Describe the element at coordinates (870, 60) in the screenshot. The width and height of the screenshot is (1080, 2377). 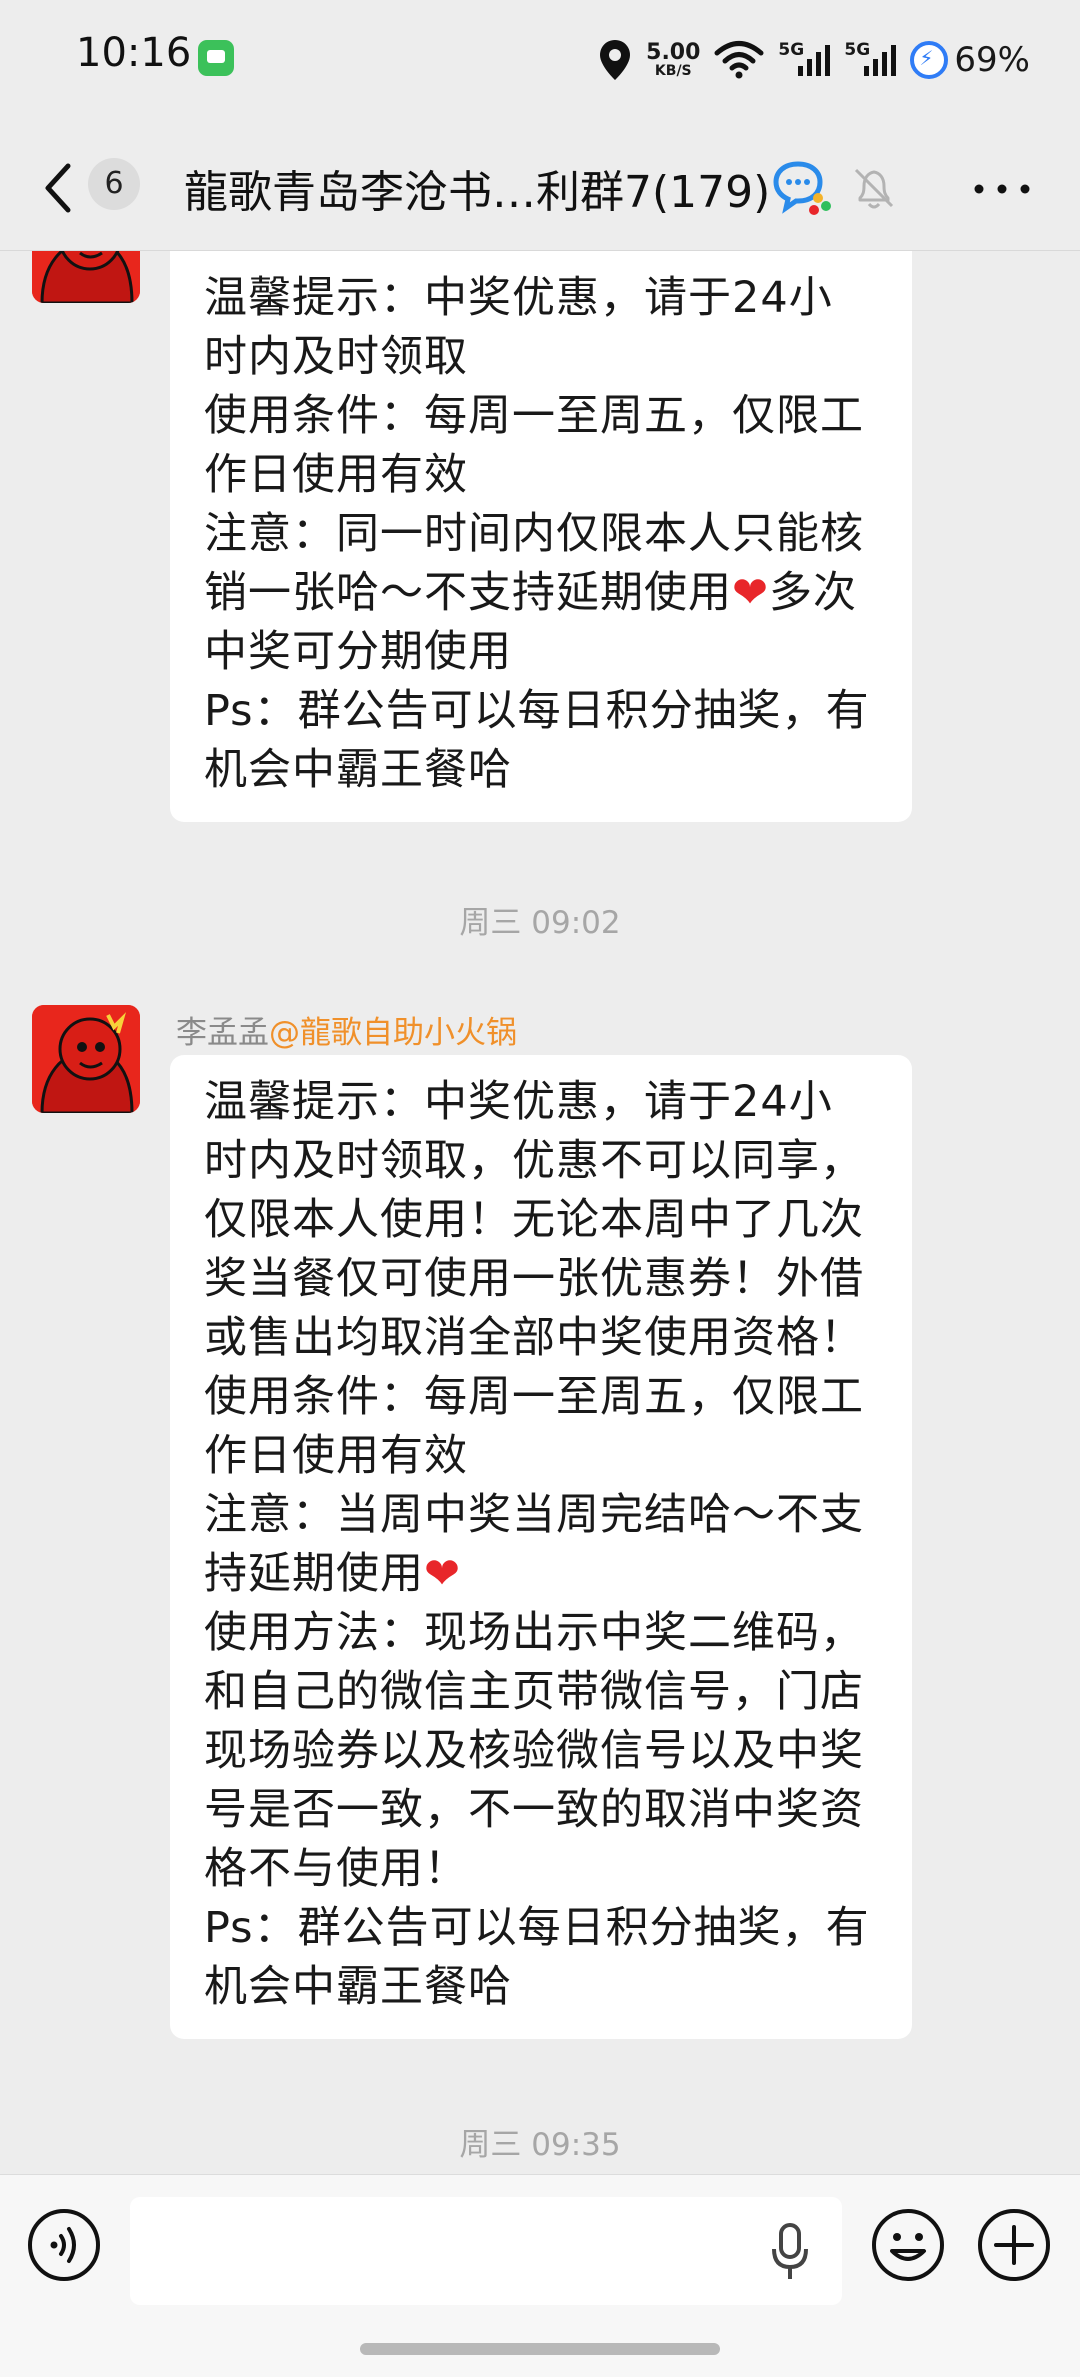
I see `sim2-signal-icon: 5G` at that location.